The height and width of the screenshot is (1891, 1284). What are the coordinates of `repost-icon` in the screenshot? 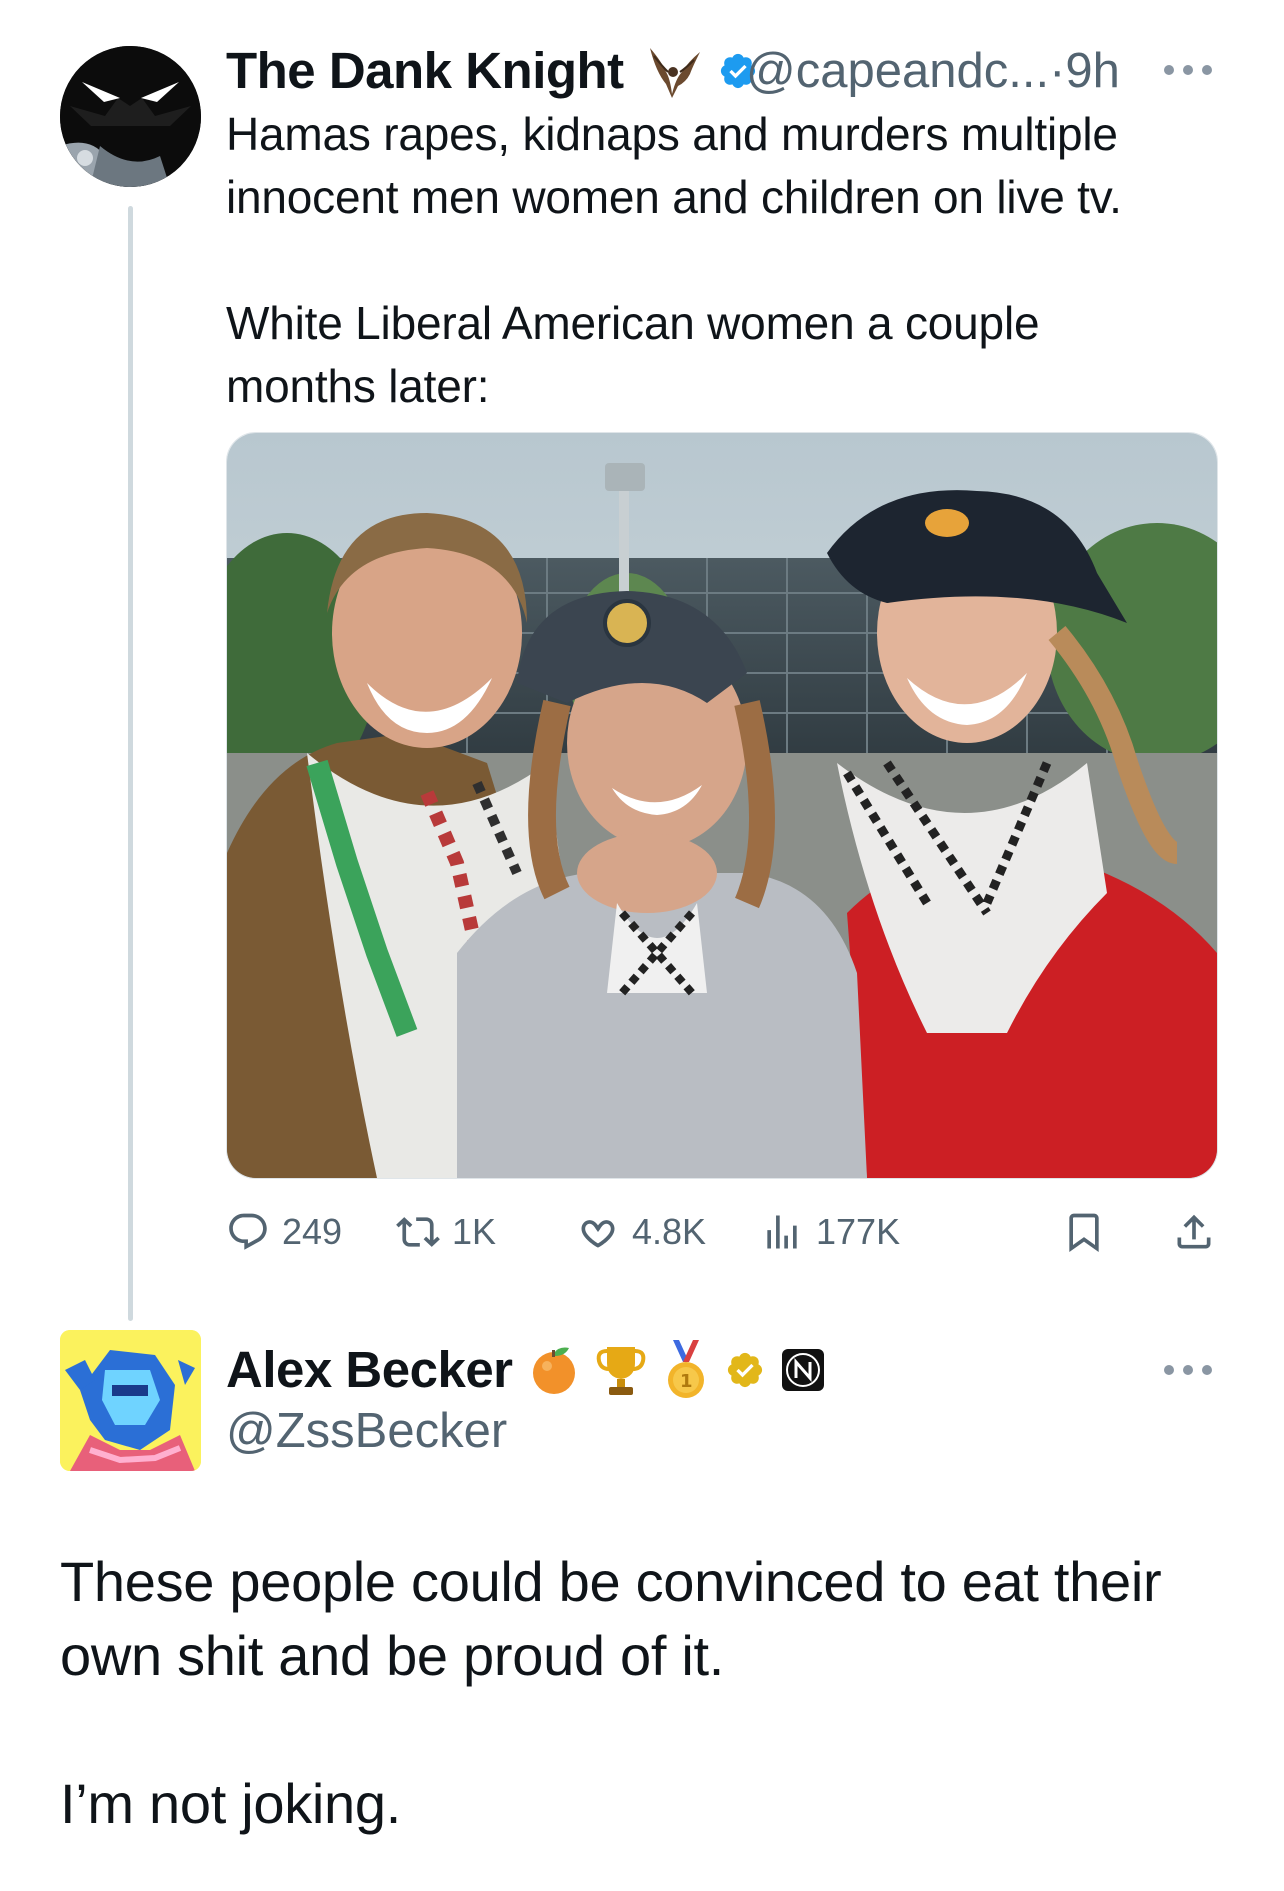 It's located at (418, 1232).